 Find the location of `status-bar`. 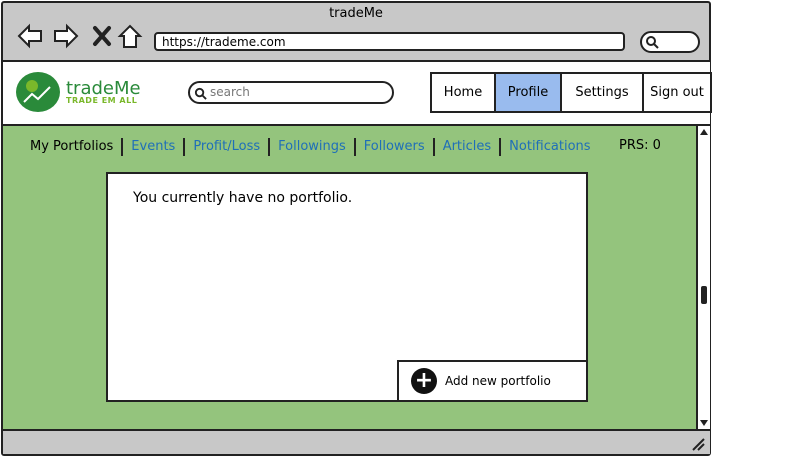

status-bar is located at coordinates (356, 441).